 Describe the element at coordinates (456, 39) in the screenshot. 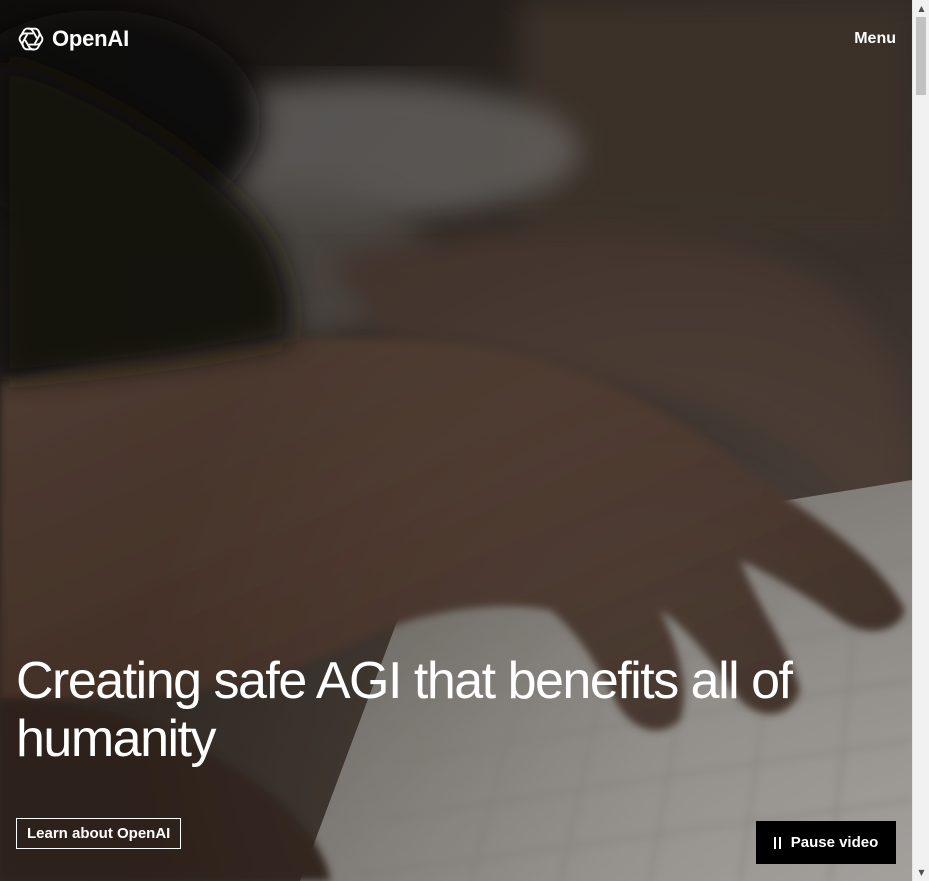

I see `top-nav: OpenAI Menu` at that location.